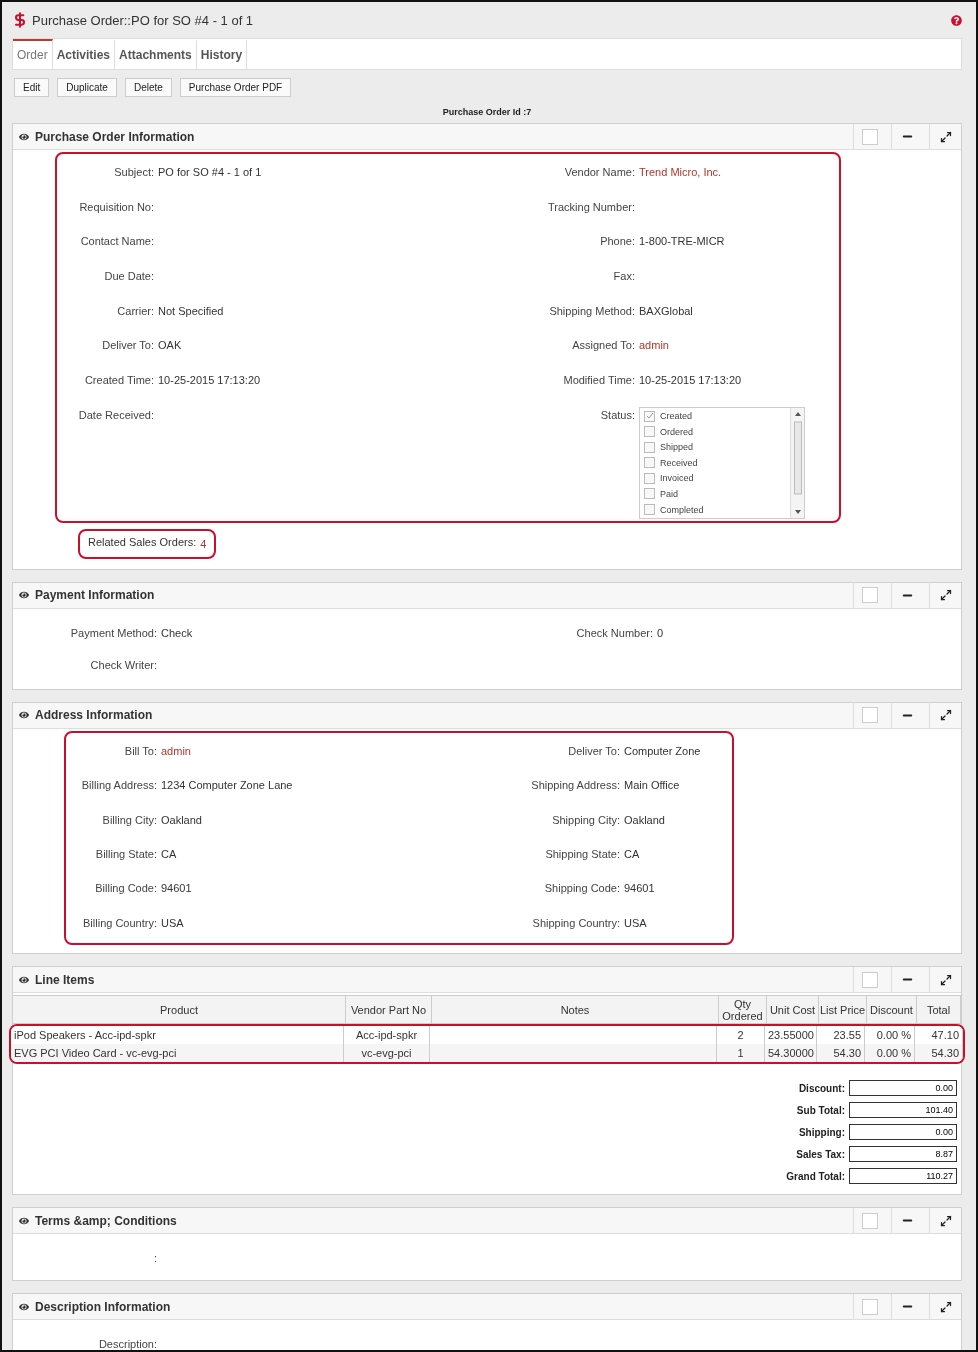 Image resolution: width=978 pixels, height=1352 pixels. I want to click on total-label: Shipping:, so click(821, 1132).